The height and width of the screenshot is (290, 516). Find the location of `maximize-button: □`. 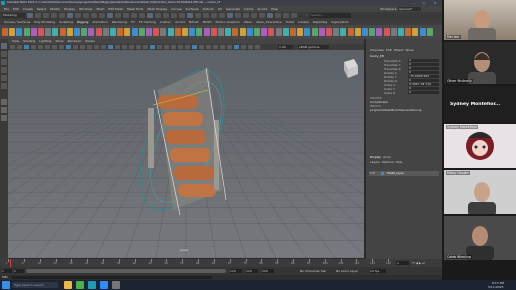

maximize-button: □ is located at coordinates (424, 3).